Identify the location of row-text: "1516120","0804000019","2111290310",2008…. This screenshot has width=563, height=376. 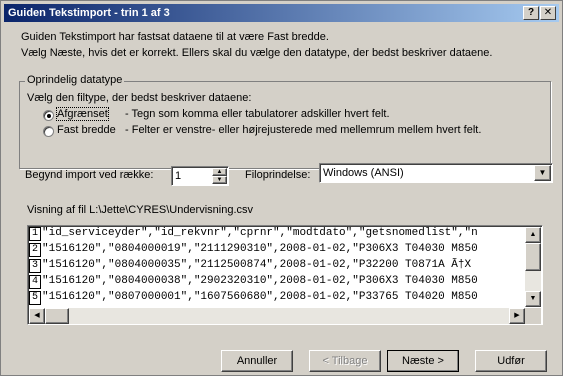
(260, 249).